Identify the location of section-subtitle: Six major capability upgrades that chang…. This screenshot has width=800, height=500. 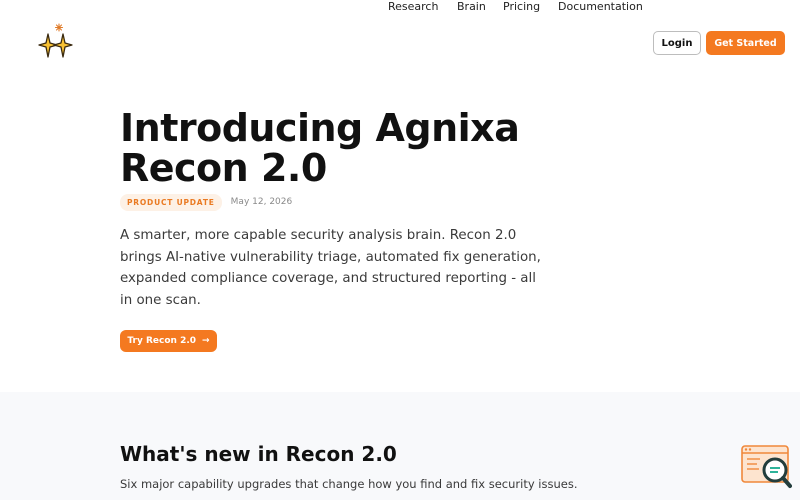
(349, 484).